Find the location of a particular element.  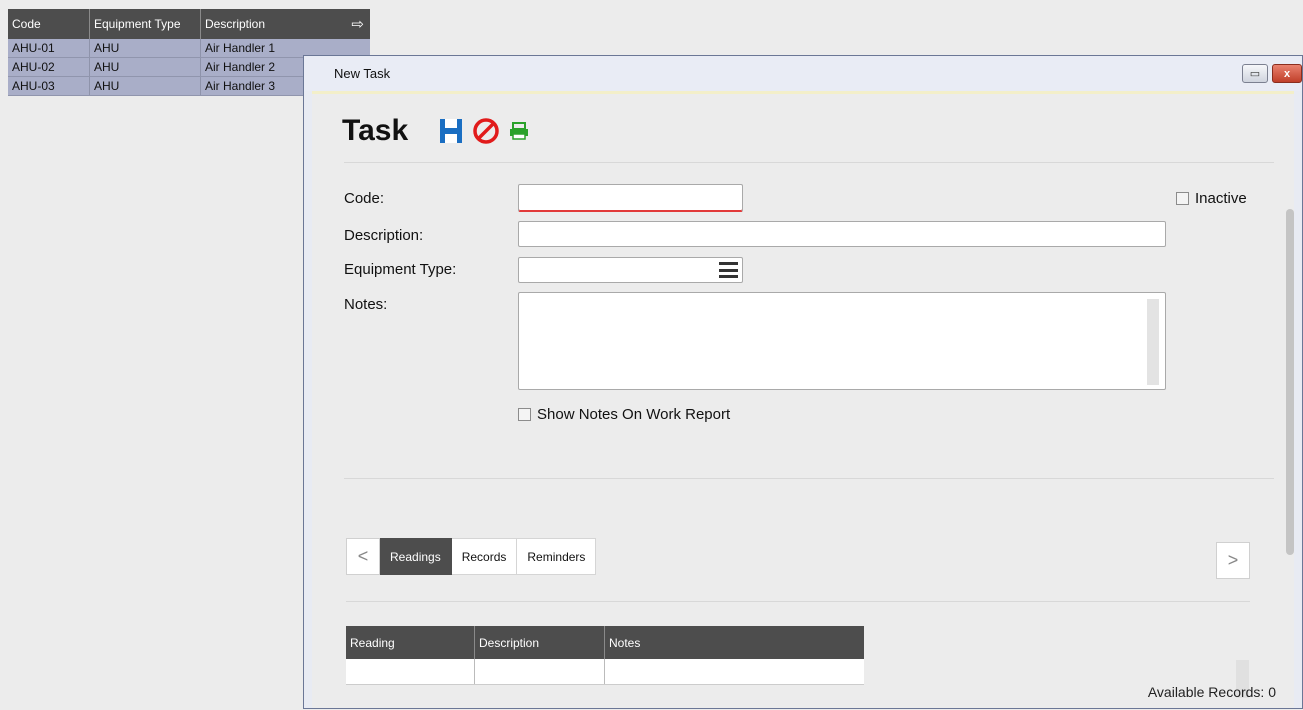

menu-icon is located at coordinates (728, 270).